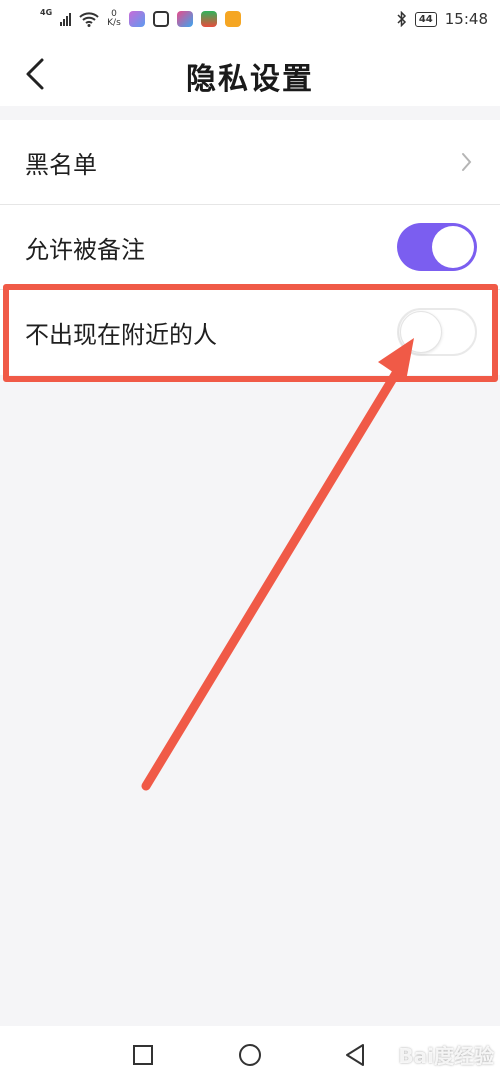  Describe the element at coordinates (66, 19) in the screenshot. I see `signal-icon` at that location.